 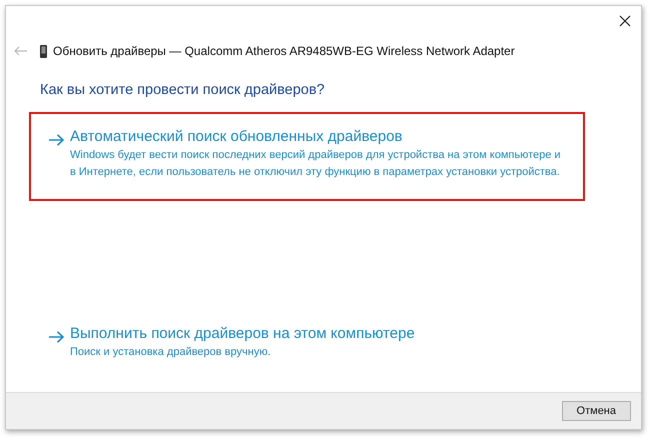 I want to click on option-description: Windows будет вести поиск последних версий драйверов для устройства на этом компьютере и в Интернете, если пользователь не отключил эту функцию в параметрах установки устройства., so click(x=316, y=164).